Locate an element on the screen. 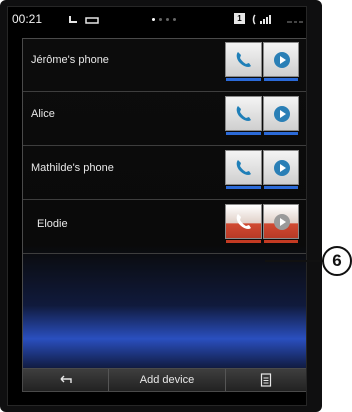  list-item: Elodie is located at coordinates (164, 227).